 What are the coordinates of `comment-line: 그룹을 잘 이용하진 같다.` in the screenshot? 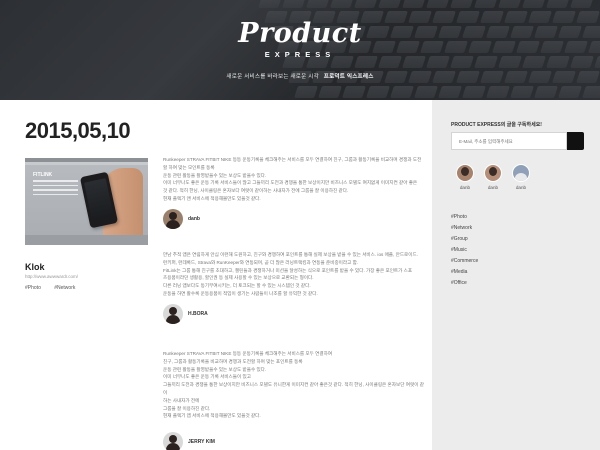 It's located at (187, 408).